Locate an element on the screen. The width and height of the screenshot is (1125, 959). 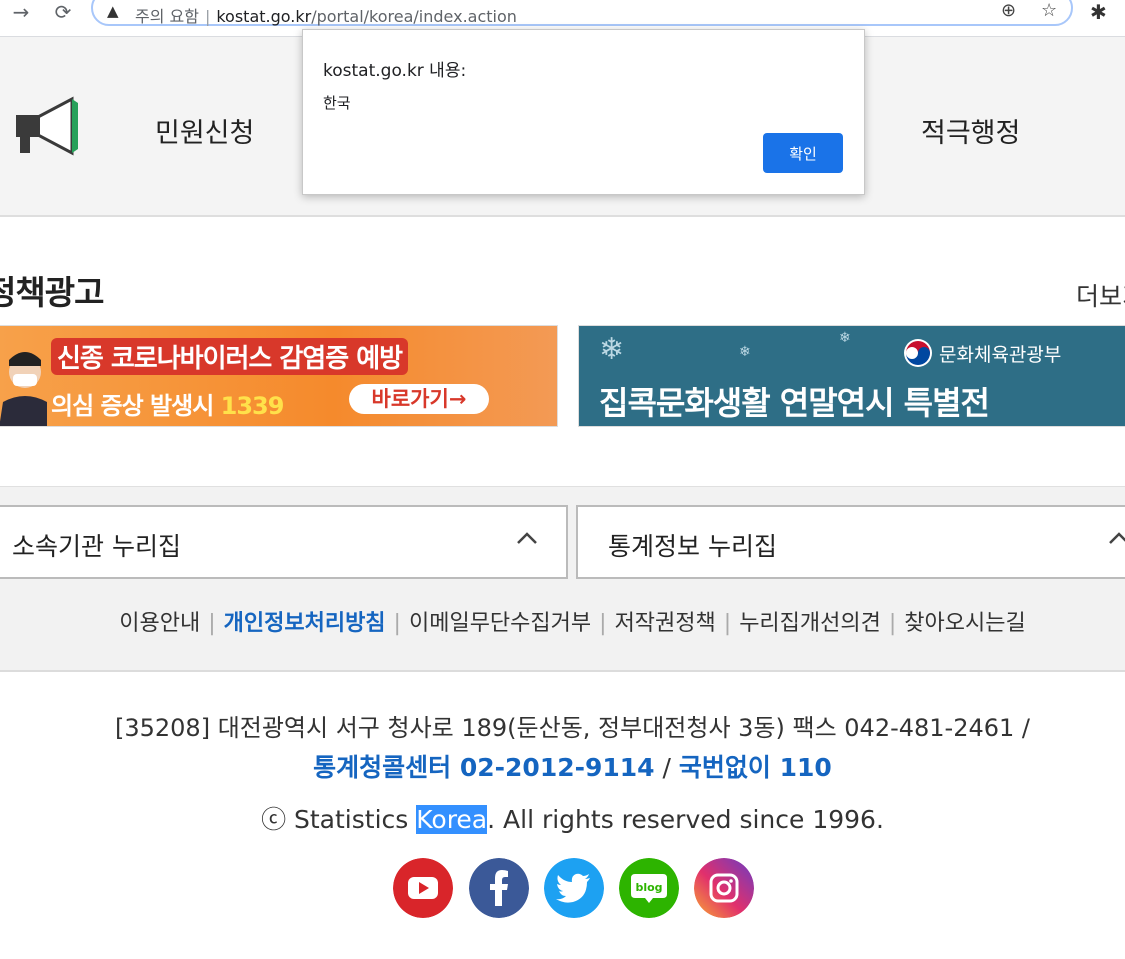
reload-icon: ⟳ is located at coordinates (63, 13).